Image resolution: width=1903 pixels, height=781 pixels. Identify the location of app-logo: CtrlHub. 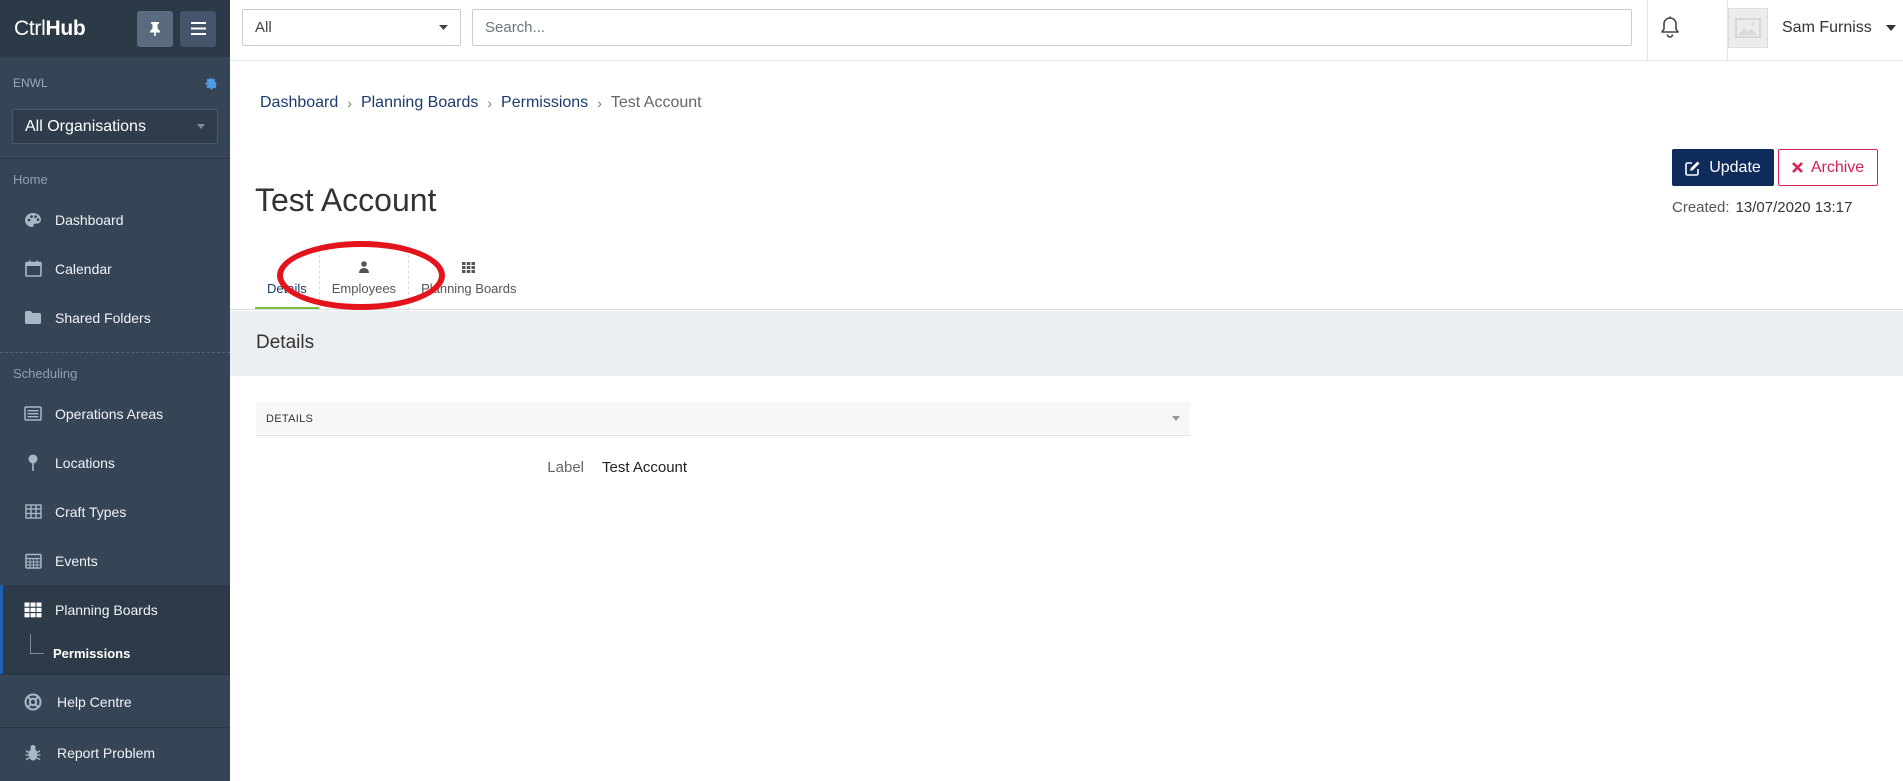
(72, 29).